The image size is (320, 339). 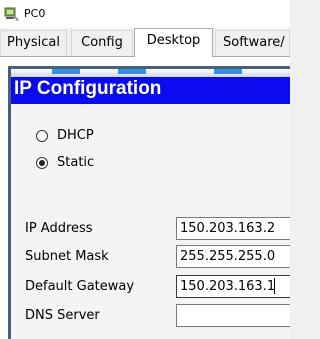 What do you see at coordinates (35, 13) in the screenshot?
I see `window-title: PC0` at bounding box center [35, 13].